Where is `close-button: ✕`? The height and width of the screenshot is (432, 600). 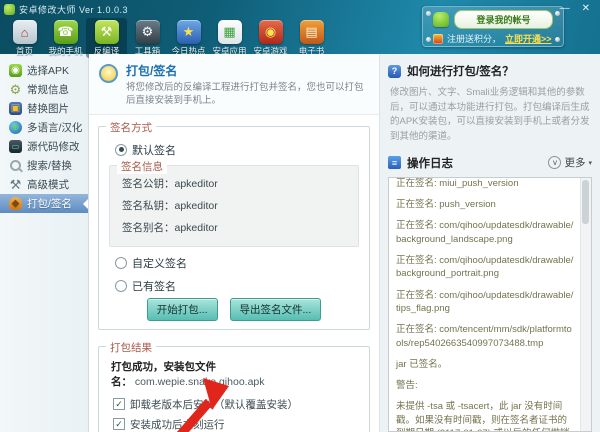
close-button: ✕ is located at coordinates (586, 9).